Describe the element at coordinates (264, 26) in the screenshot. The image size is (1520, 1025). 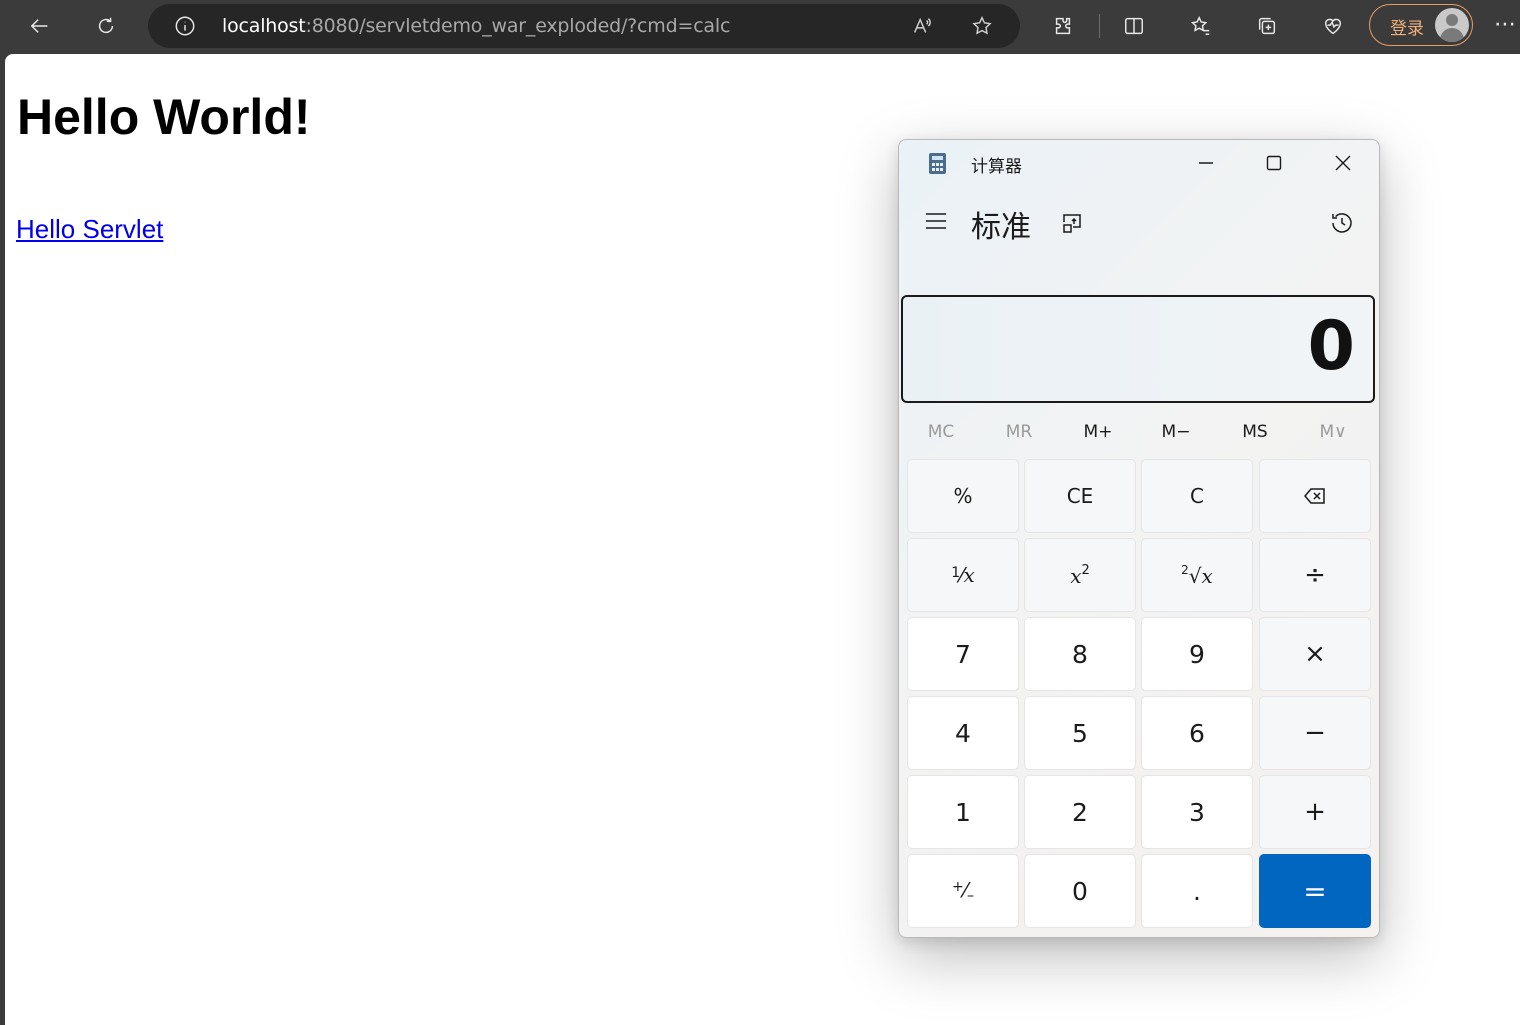
I see `url-host: localhost` at that location.